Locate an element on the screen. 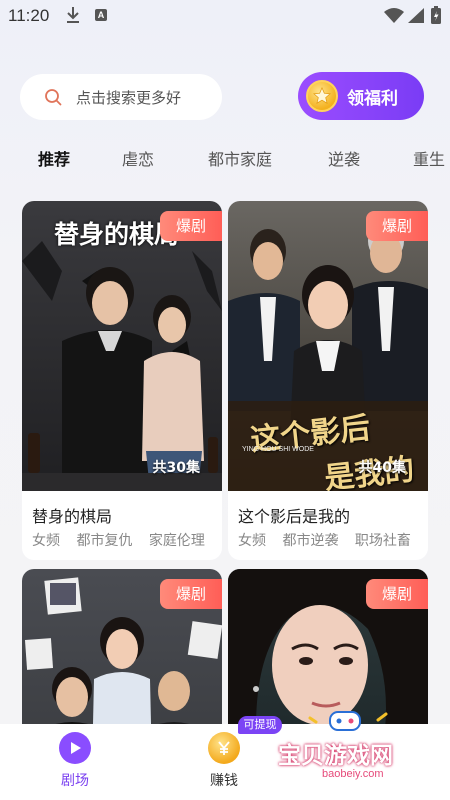  poster-subtitle: YING HOU SHI WODE is located at coordinates (278, 449).